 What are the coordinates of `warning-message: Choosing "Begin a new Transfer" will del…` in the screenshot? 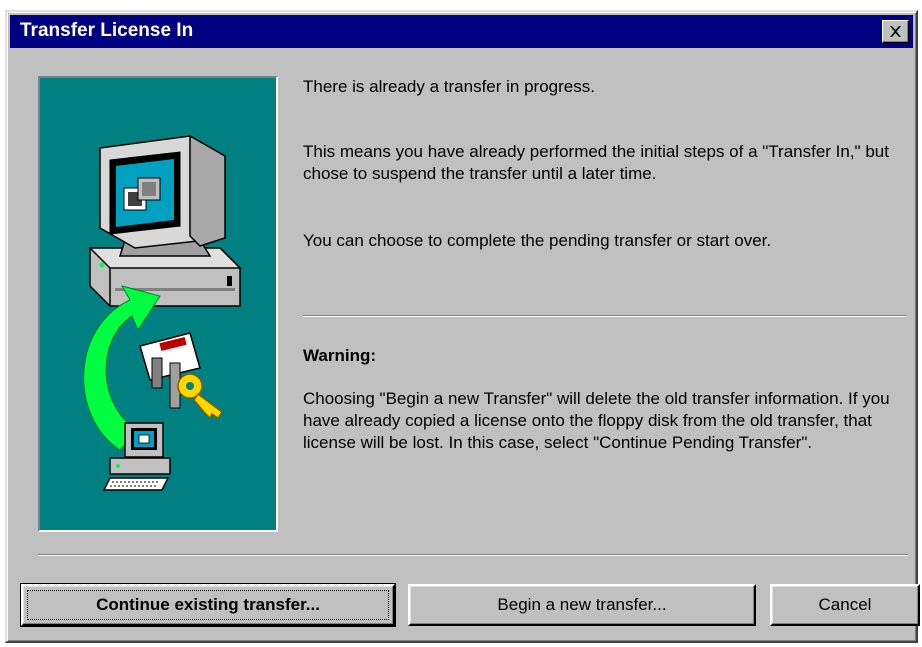 It's located at (596, 420).